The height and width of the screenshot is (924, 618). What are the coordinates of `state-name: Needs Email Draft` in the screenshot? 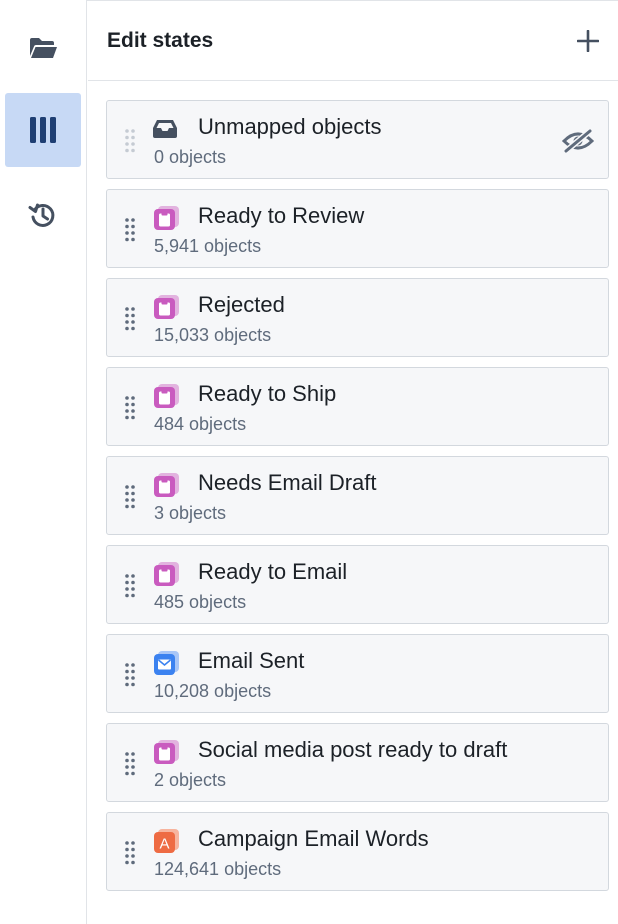 It's located at (287, 482).